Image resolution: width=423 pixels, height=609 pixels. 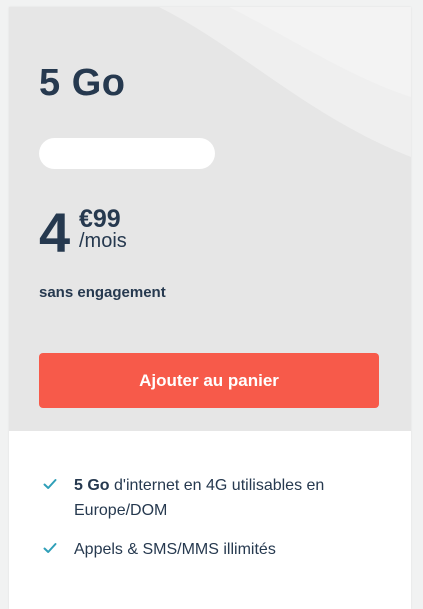 What do you see at coordinates (55, 232) in the screenshot?
I see `price-integer: 4` at bounding box center [55, 232].